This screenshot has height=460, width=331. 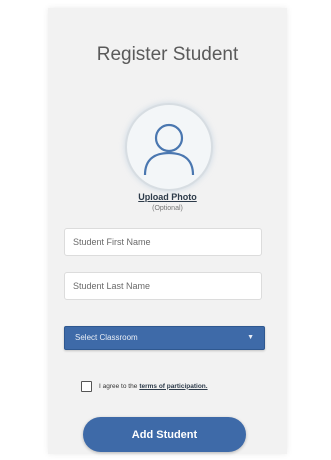 What do you see at coordinates (86, 386) in the screenshot?
I see `terms-checkbox` at bounding box center [86, 386].